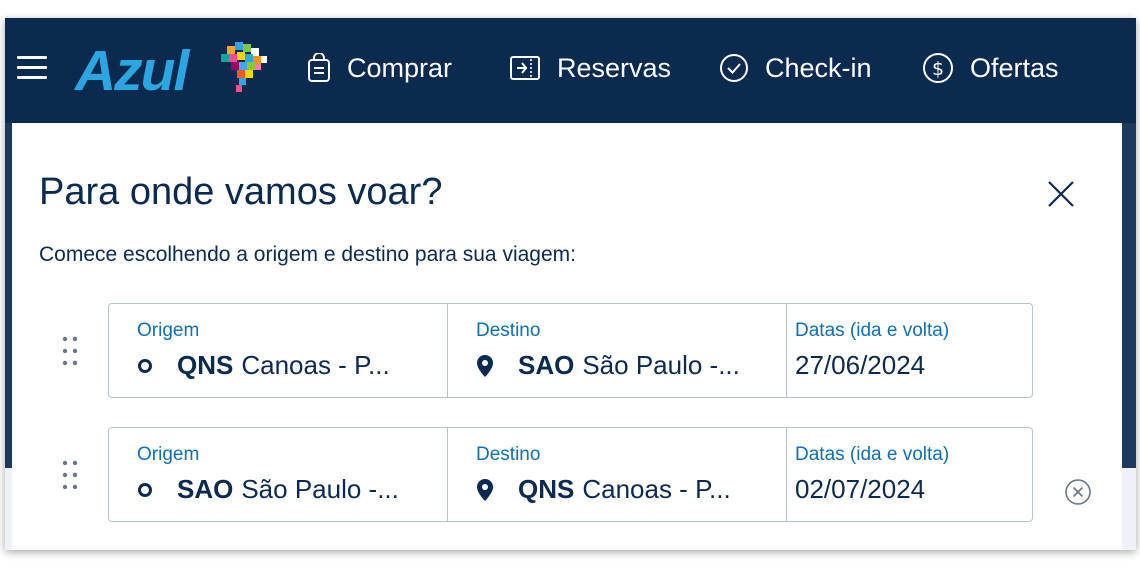 This screenshot has height=570, width=1140. What do you see at coordinates (860, 365) in the screenshot?
I see `date-value: 27/06/2024` at bounding box center [860, 365].